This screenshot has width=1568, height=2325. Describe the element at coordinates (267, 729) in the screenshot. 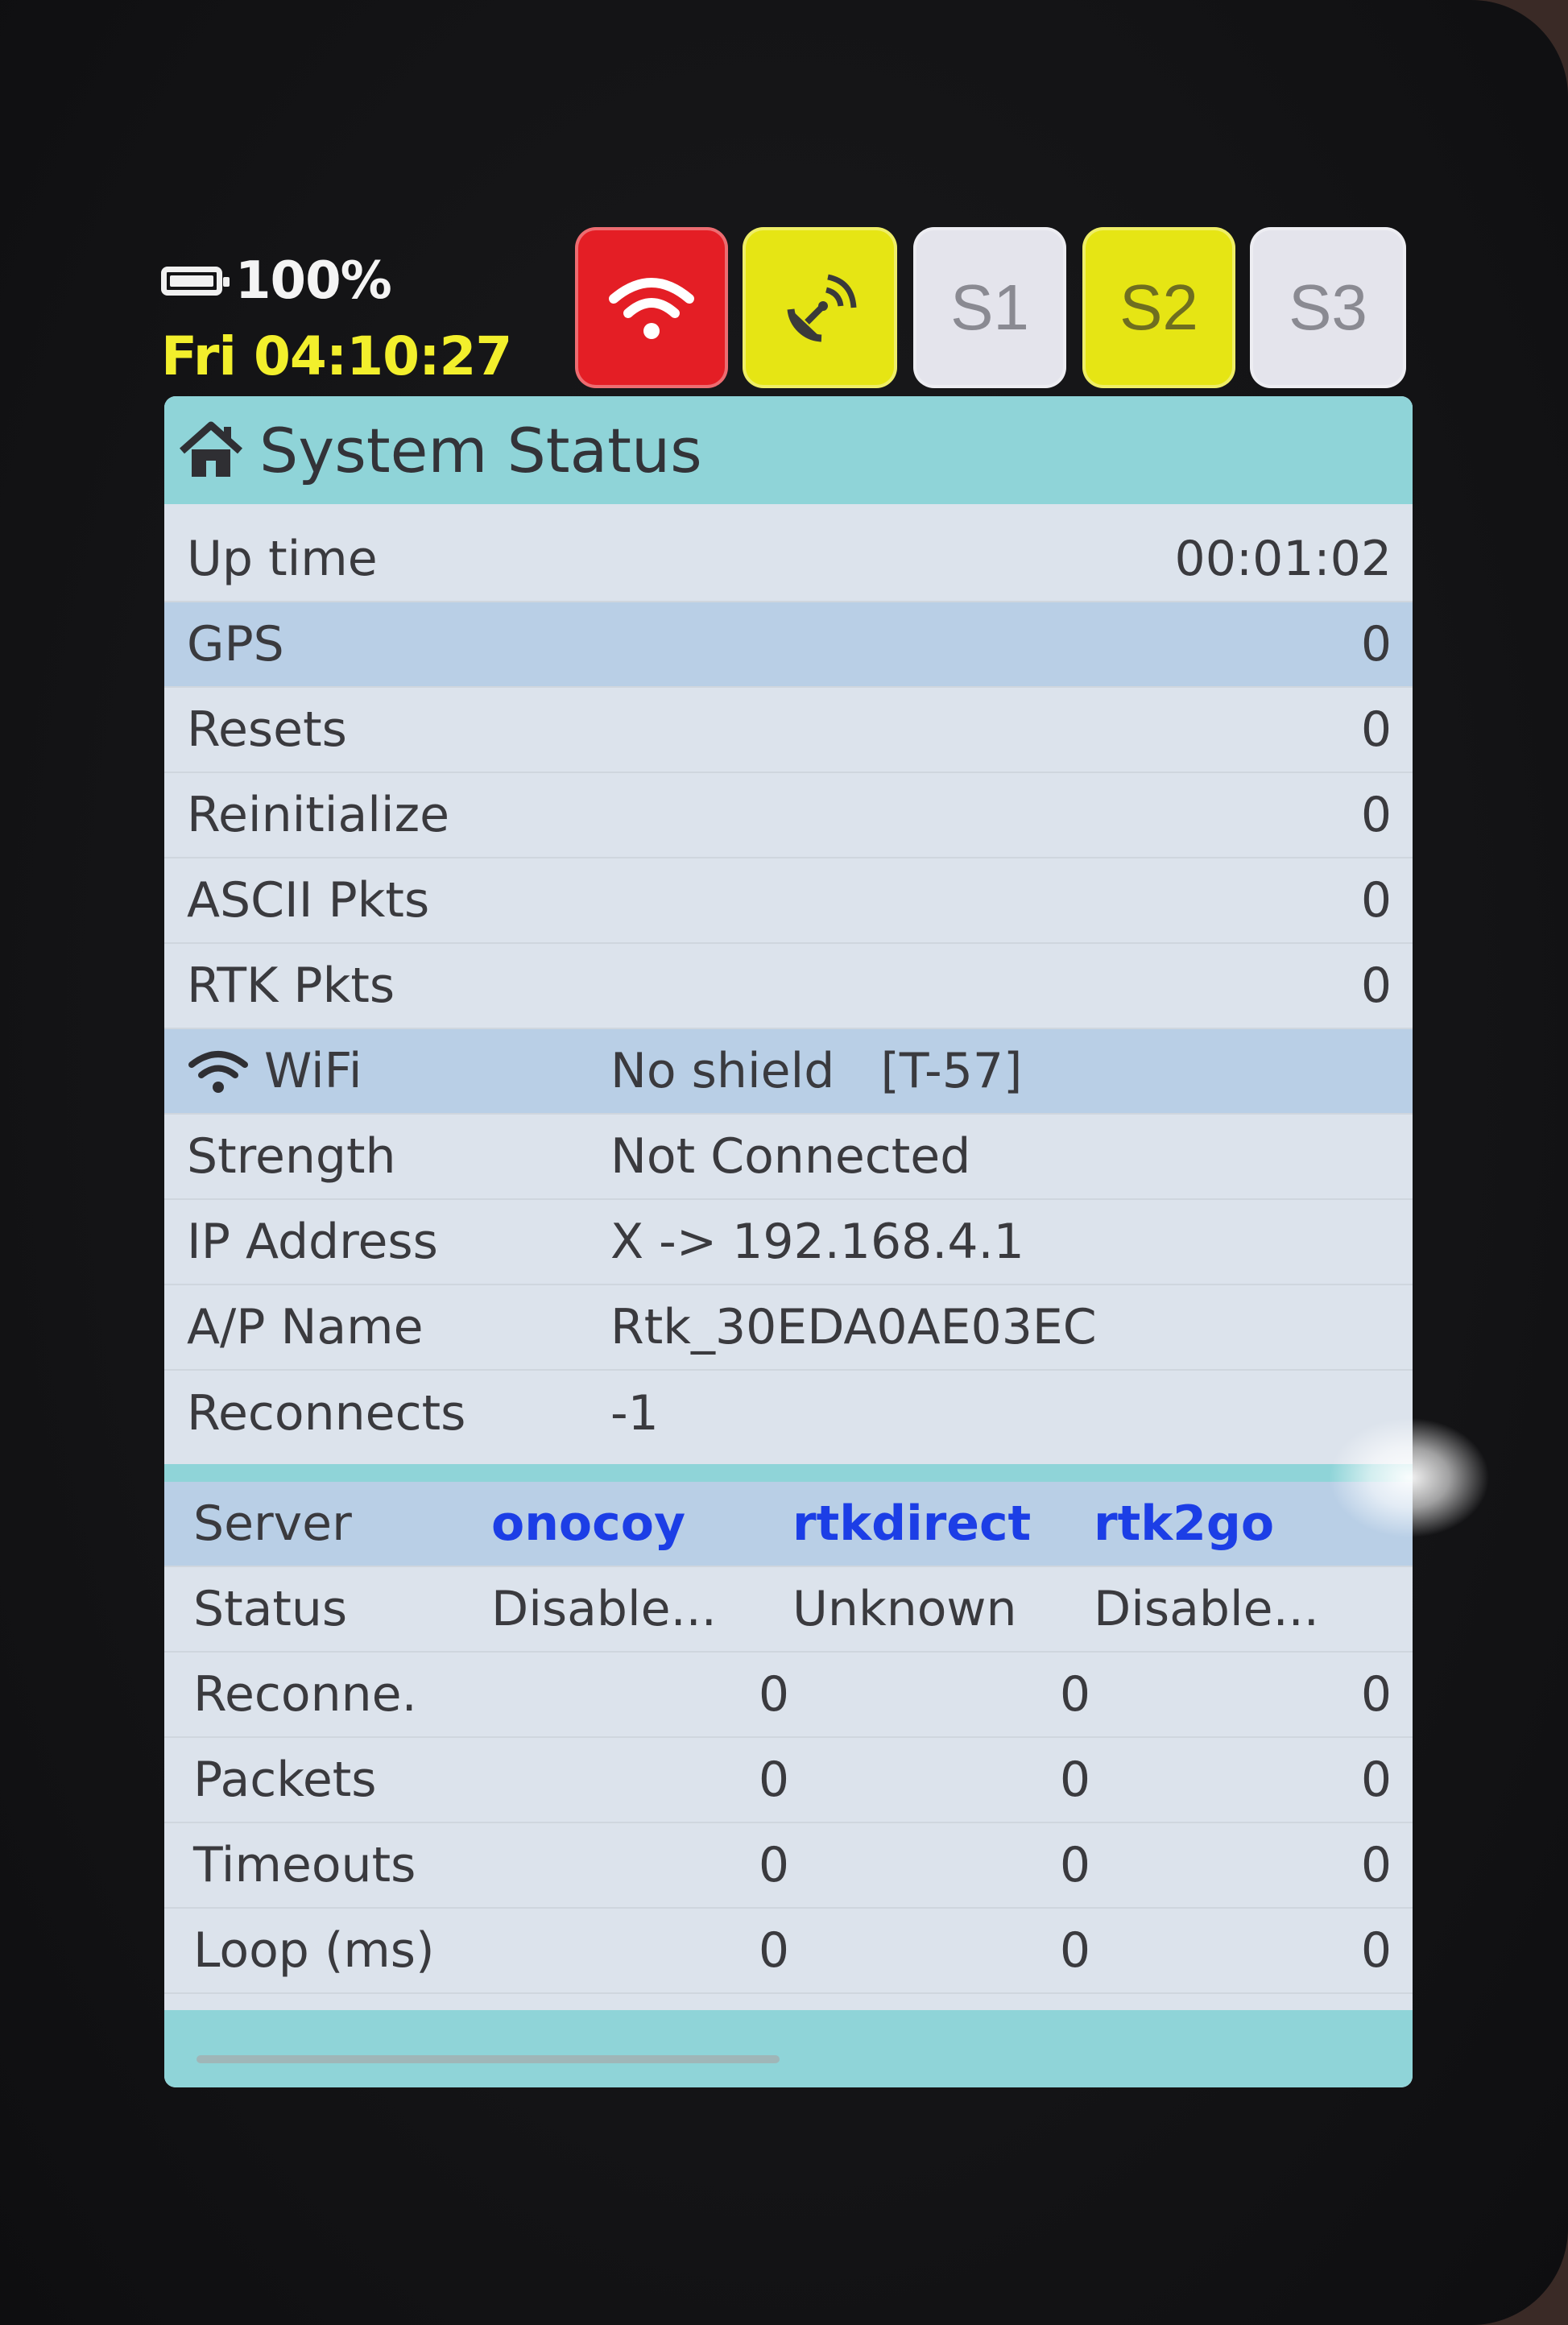

I see `row-label: Resets` at that location.